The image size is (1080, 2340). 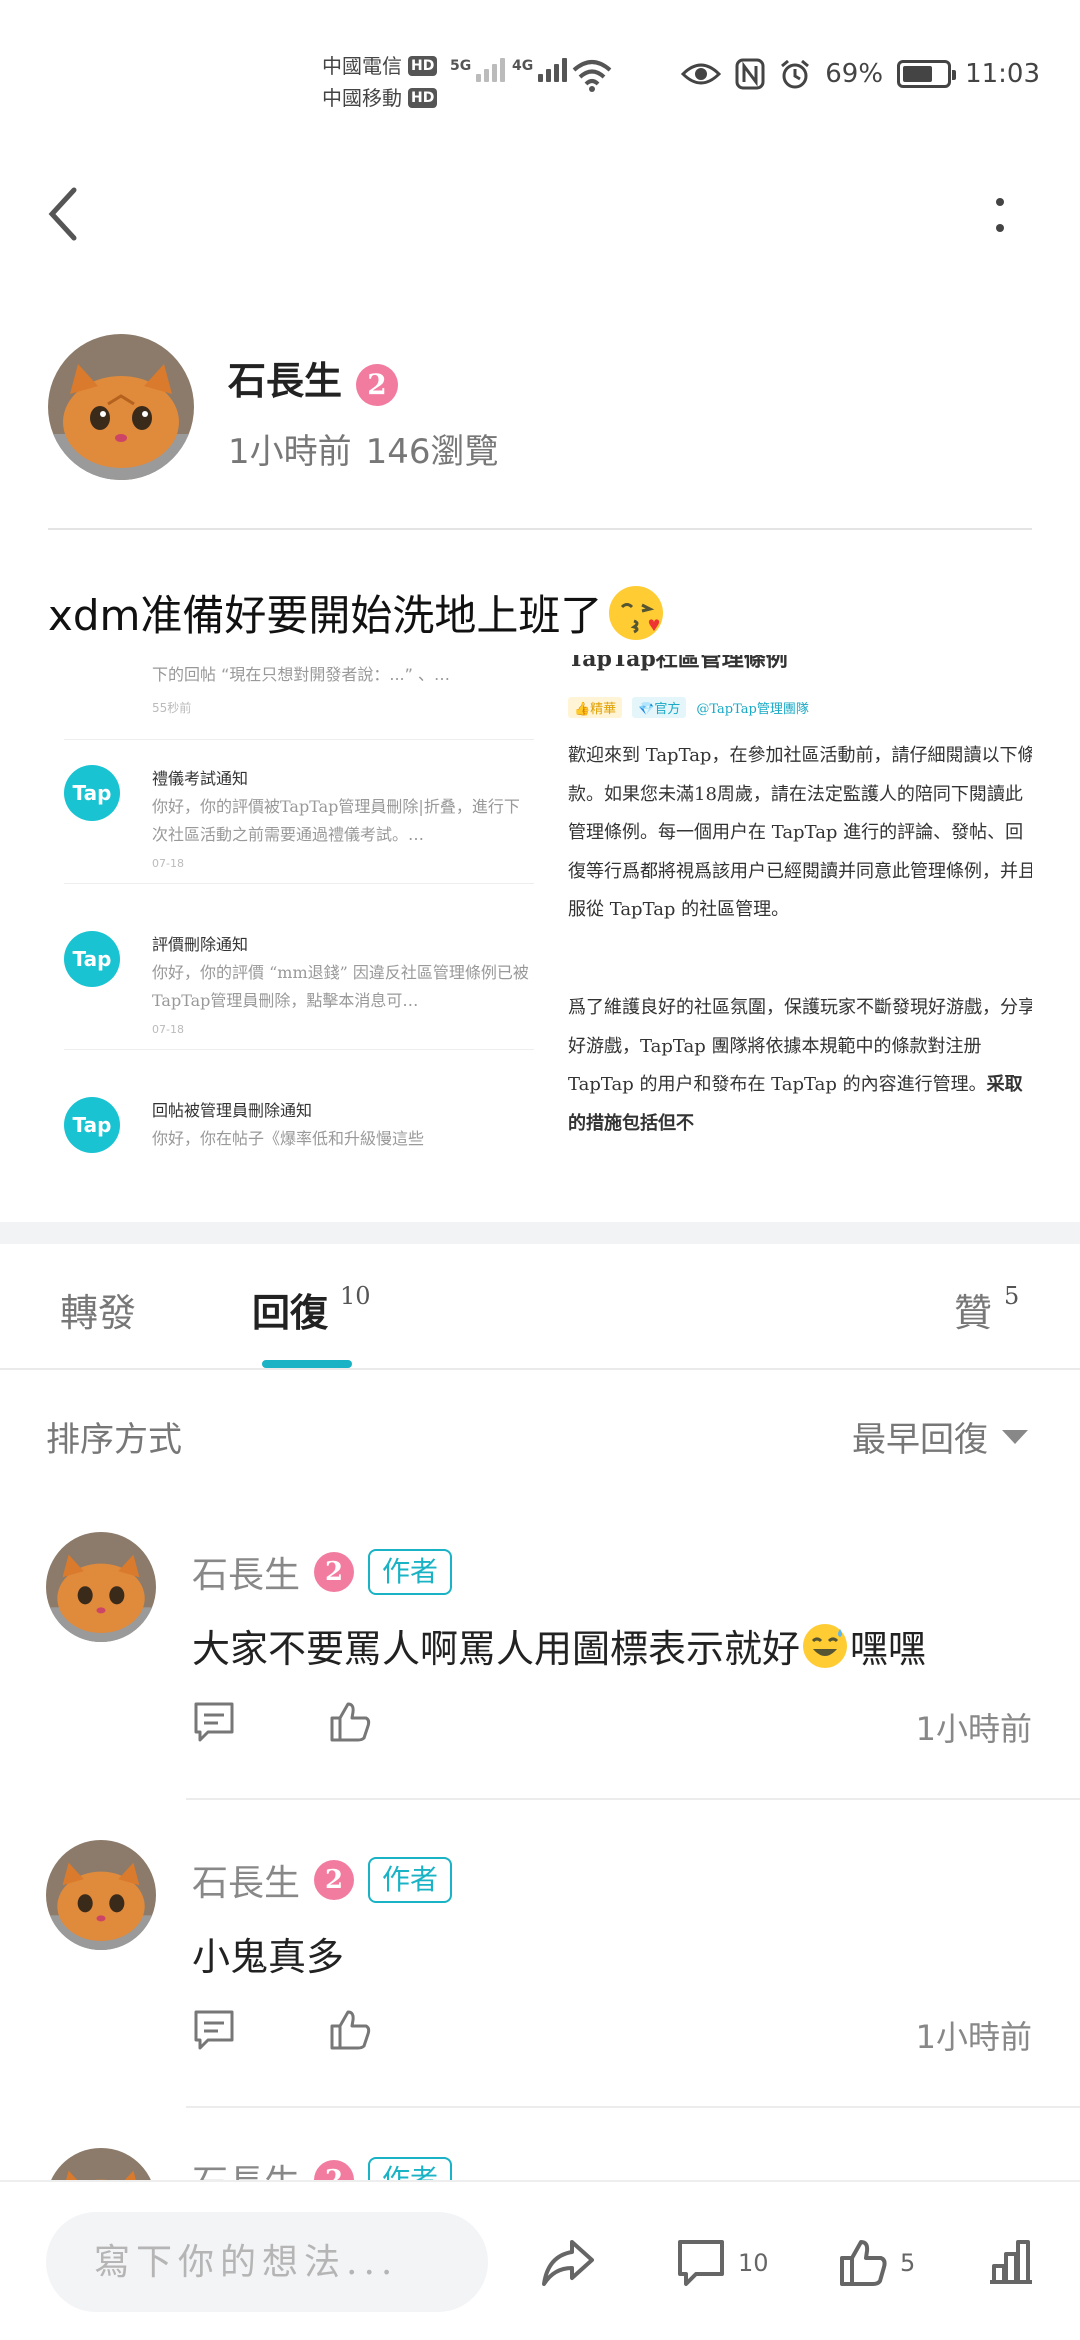 I want to click on share-button, so click(x=568, y=2263).